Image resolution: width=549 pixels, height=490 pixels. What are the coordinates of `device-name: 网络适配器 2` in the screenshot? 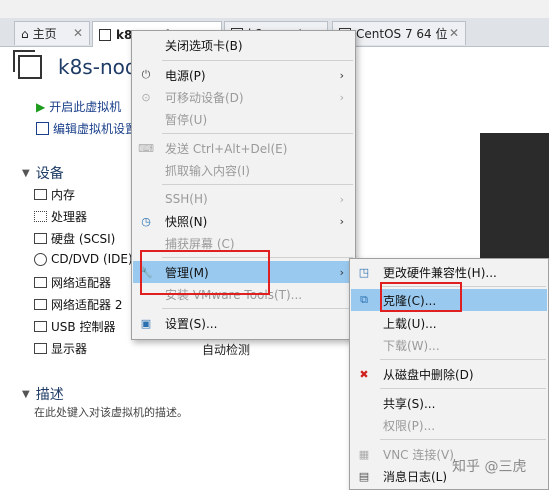 It's located at (87, 305).